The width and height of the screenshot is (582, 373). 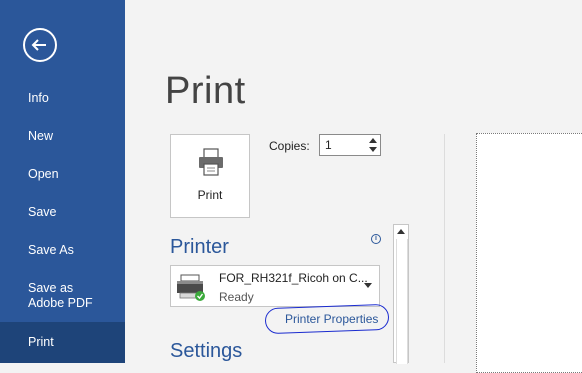 What do you see at coordinates (350, 145) in the screenshot?
I see `copies-spinner: 1` at bounding box center [350, 145].